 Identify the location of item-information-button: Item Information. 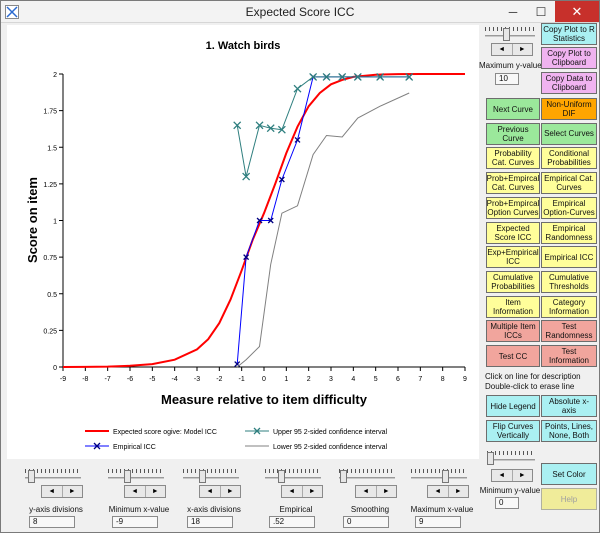
(513, 306).